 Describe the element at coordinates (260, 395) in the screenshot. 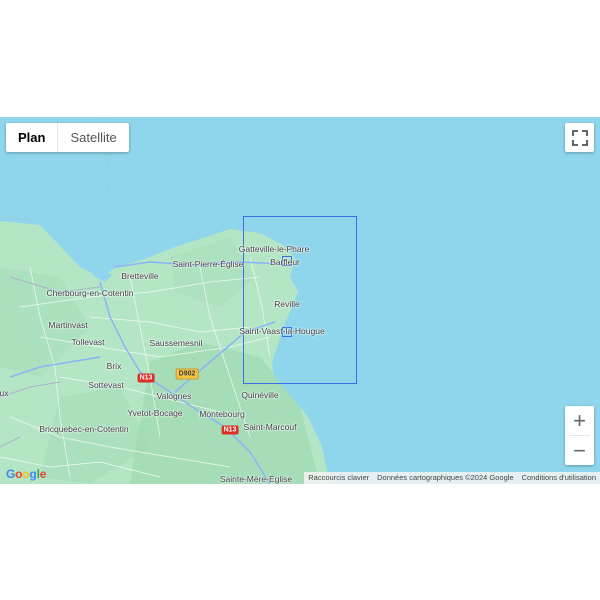

I see `label-quineville: Quinéville` at that location.